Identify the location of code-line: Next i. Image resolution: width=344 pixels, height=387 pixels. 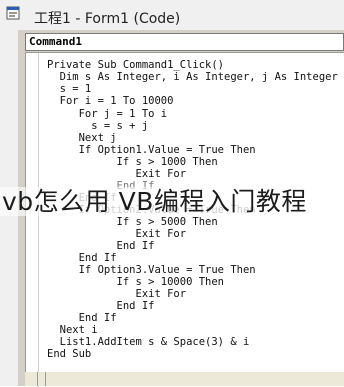
(72, 330).